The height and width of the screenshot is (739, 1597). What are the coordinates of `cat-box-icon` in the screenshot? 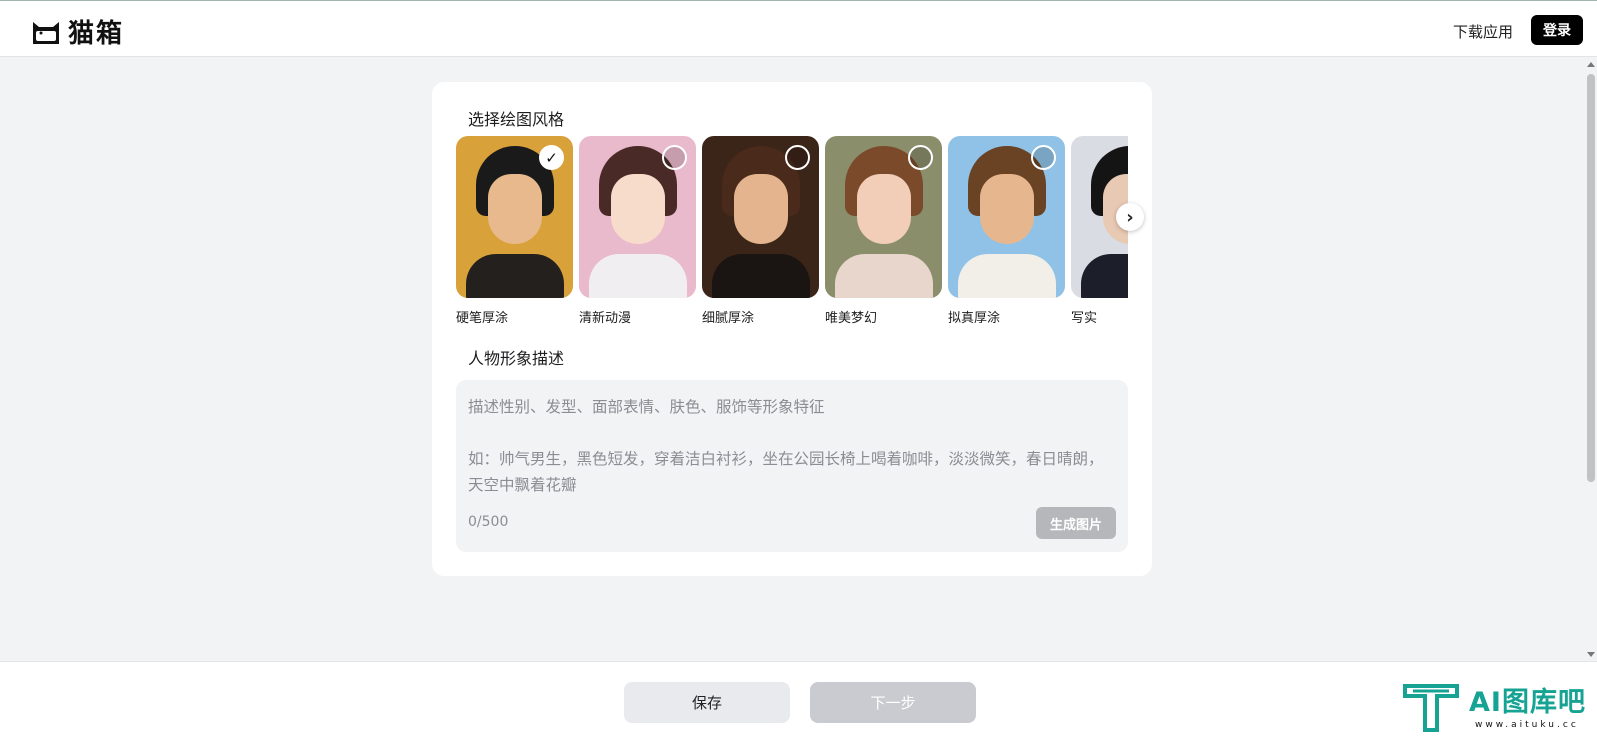 It's located at (46, 32).